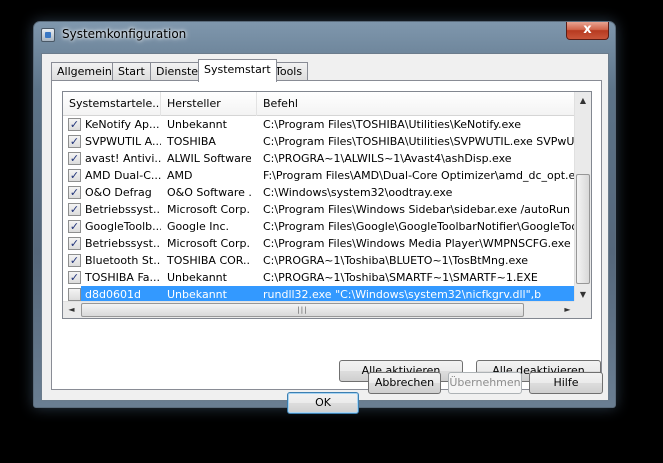 The image size is (663, 463). Describe the element at coordinates (209, 104) in the screenshot. I see `column-header-manufacturer: Hersteller` at that location.